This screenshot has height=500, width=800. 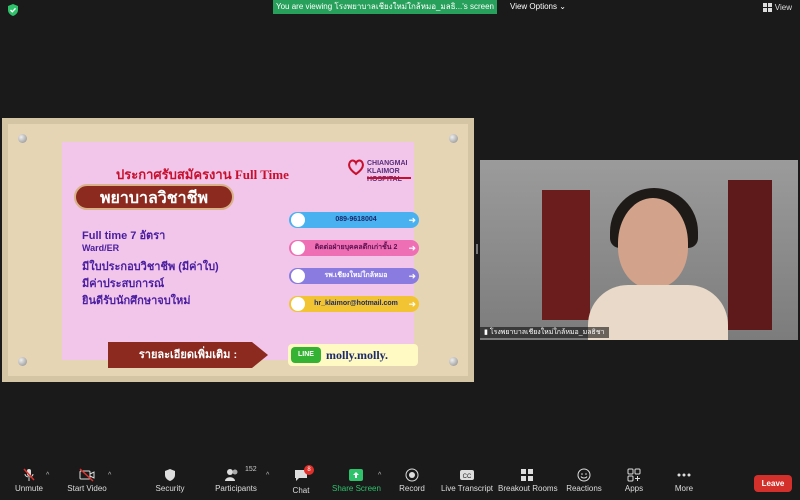 I want to click on contact-phone-text: 089-9618004, so click(x=356, y=219).